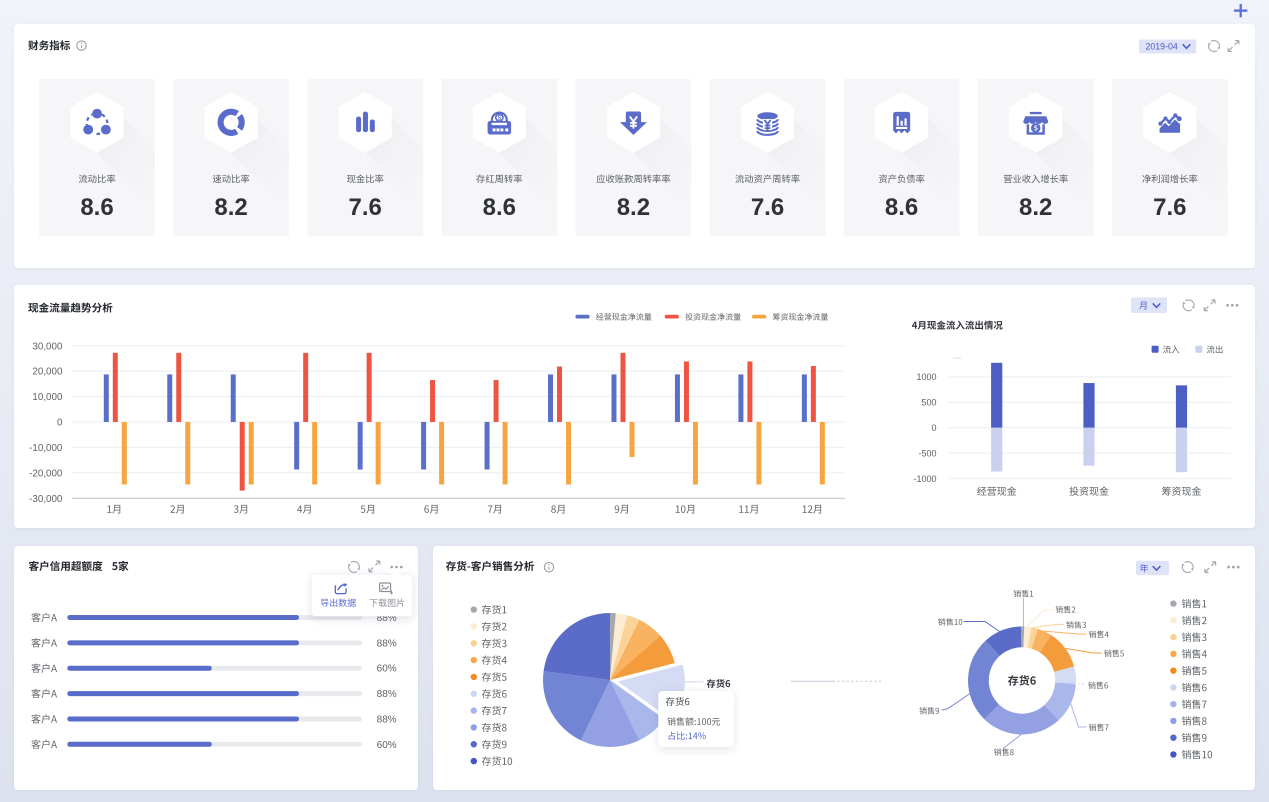 Image resolution: width=1269 pixels, height=802 pixels. I want to click on svg-text: 1000, so click(926, 377).